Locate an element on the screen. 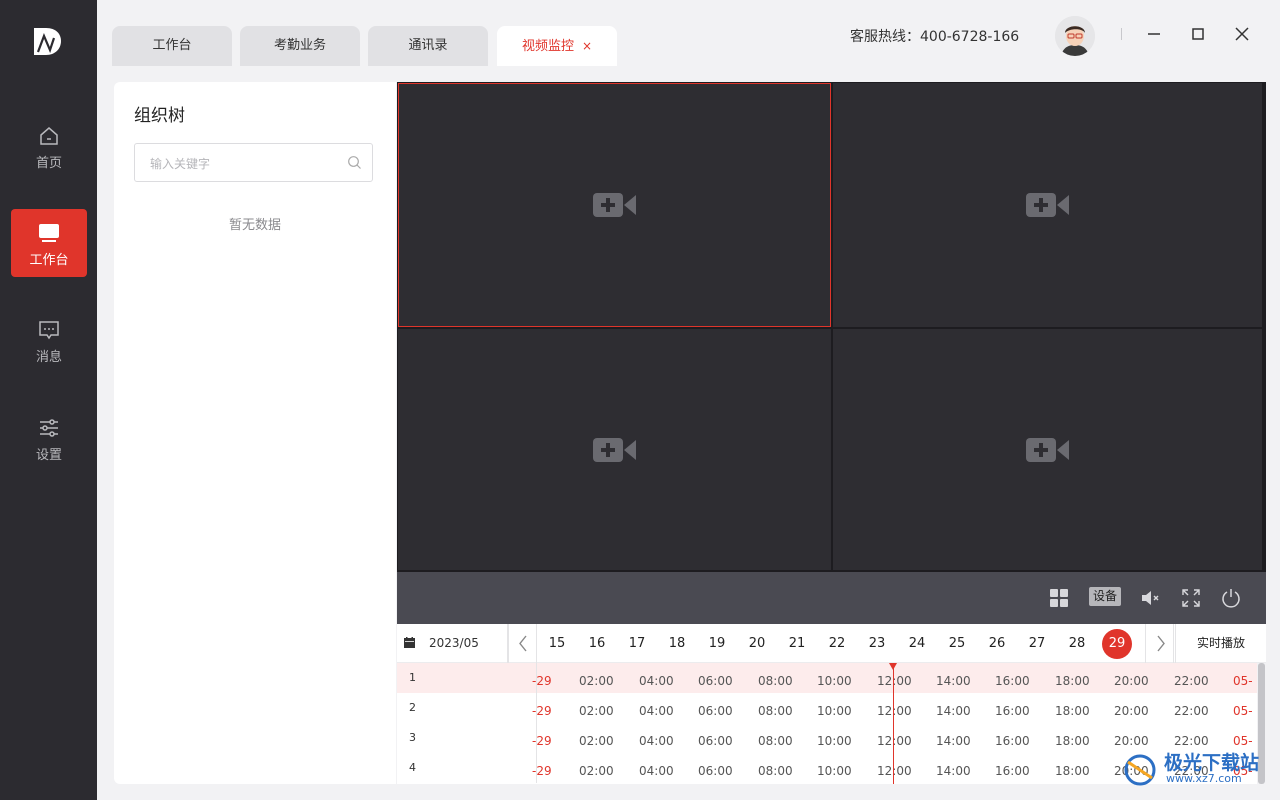 This screenshot has width=1280, height=800. sliders-icon is located at coordinates (49, 428).